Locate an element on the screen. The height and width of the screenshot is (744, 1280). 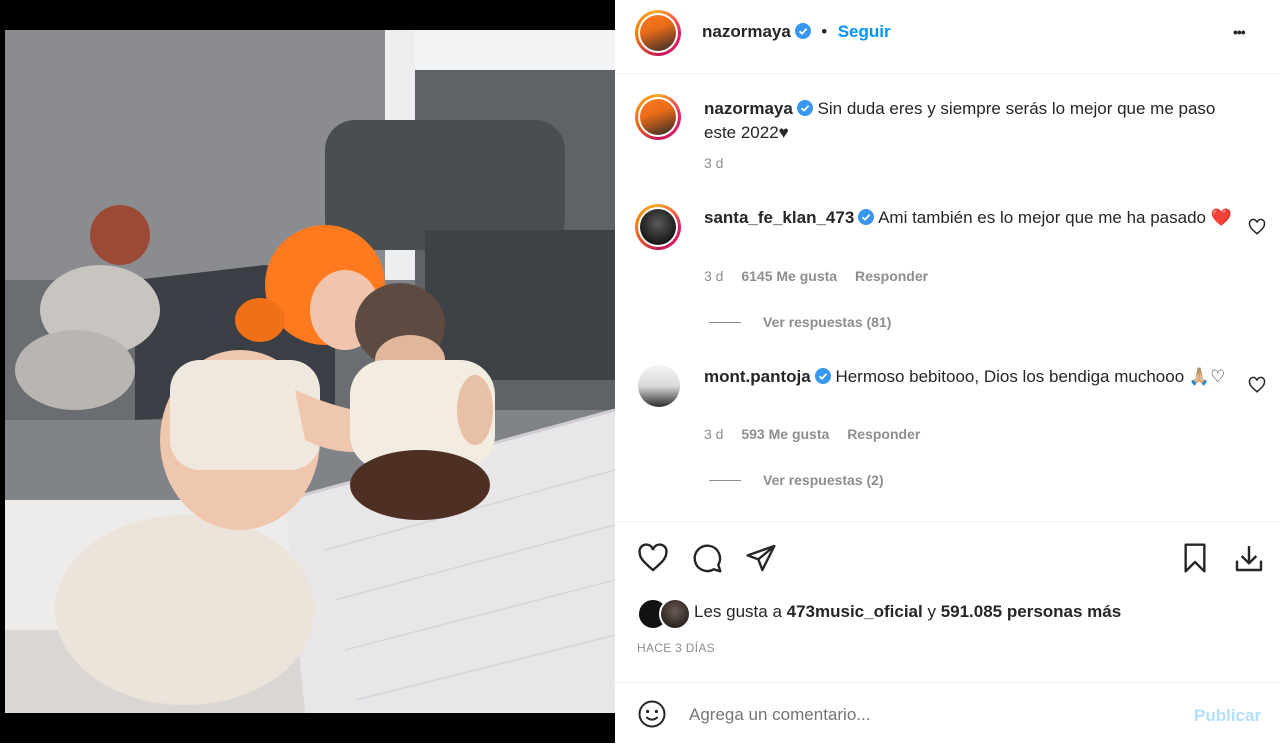
add-comment-bar: Publicar is located at coordinates (947, 713).